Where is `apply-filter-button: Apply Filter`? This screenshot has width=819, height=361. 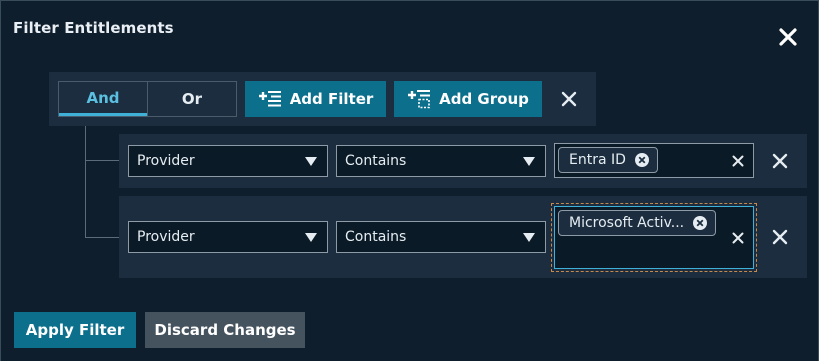 apply-filter-button: Apply Filter is located at coordinates (75, 330).